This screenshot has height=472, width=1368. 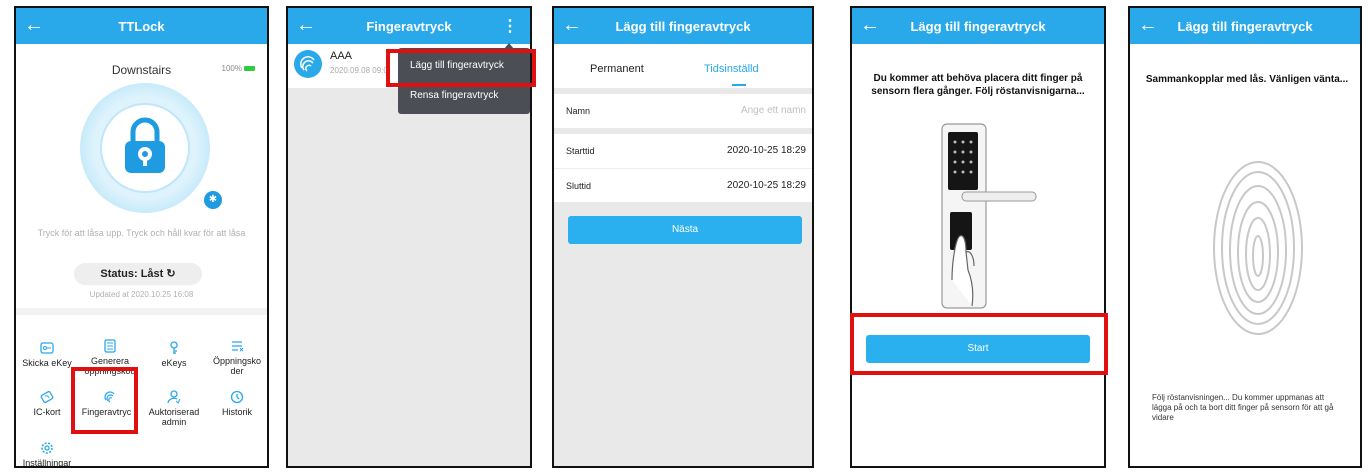 What do you see at coordinates (213, 200) in the screenshot?
I see `remote-unlock-icon: ✱` at bounding box center [213, 200].